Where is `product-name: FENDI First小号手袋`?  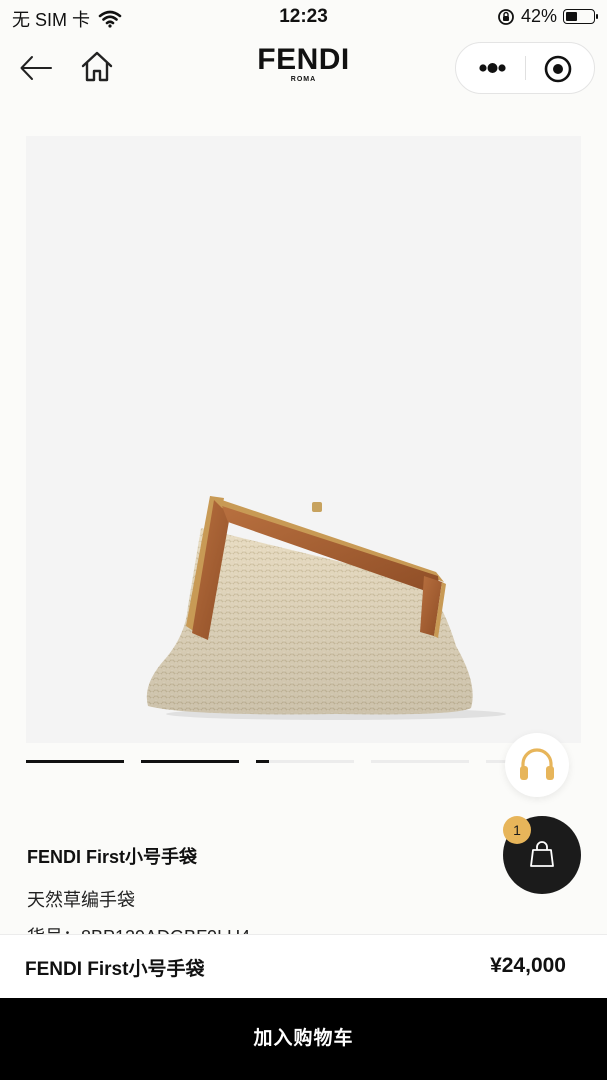
product-name: FENDI First小号手袋 is located at coordinates (112, 857).